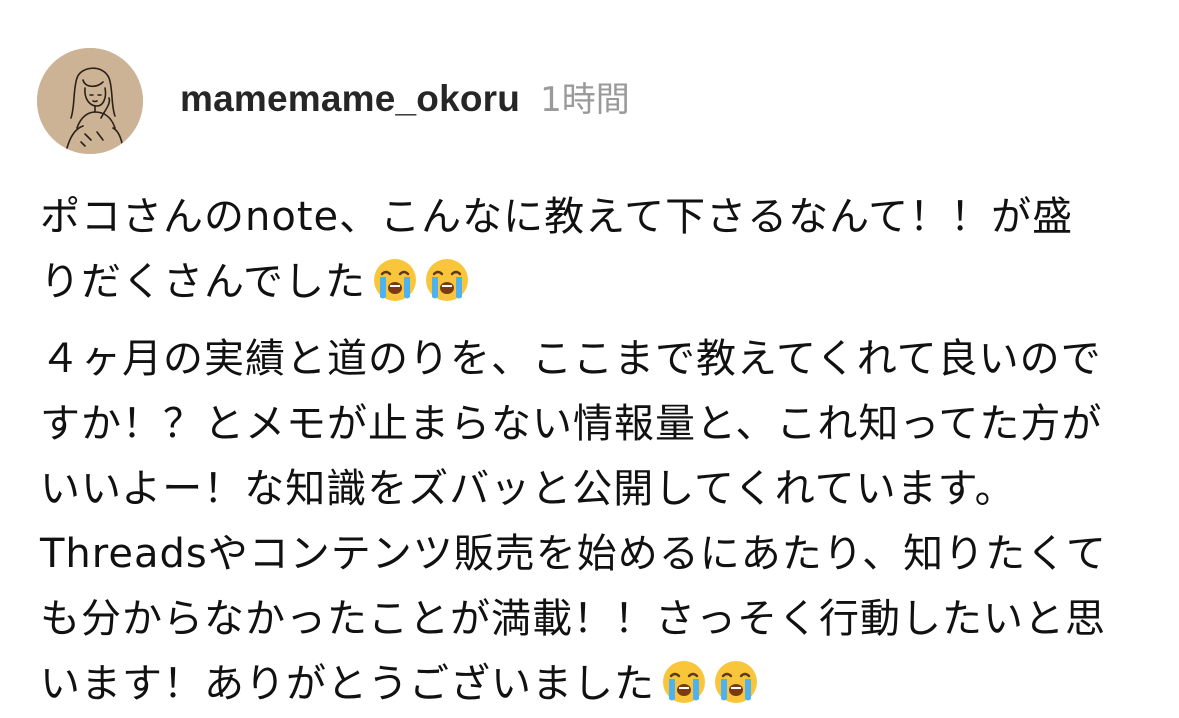  I want to click on timestamp: 1時間, so click(585, 100).